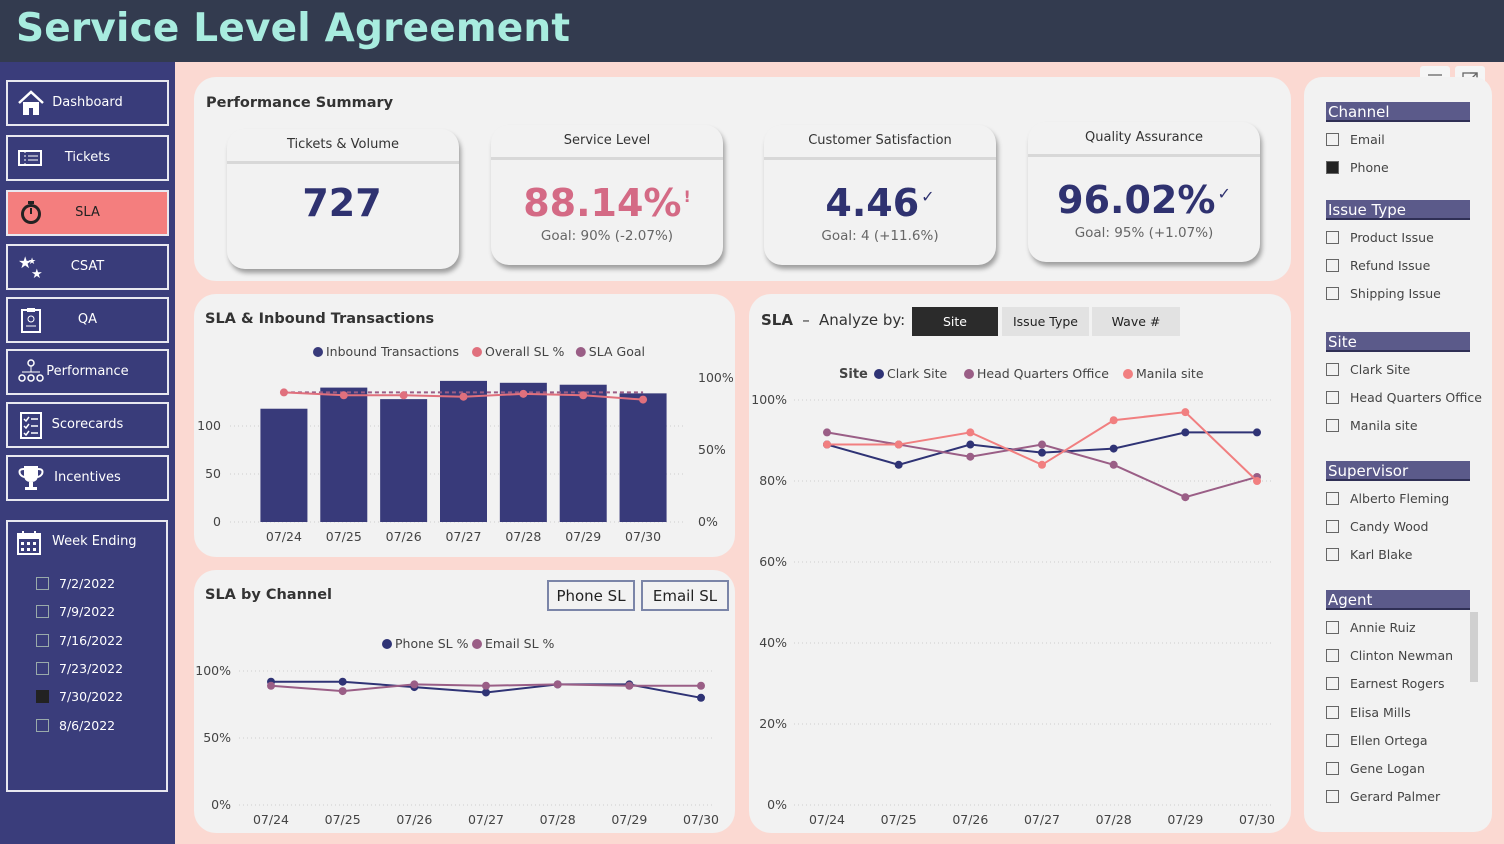 This screenshot has width=1504, height=844. I want to click on slicer-item: Karl Blake, so click(1369, 554).